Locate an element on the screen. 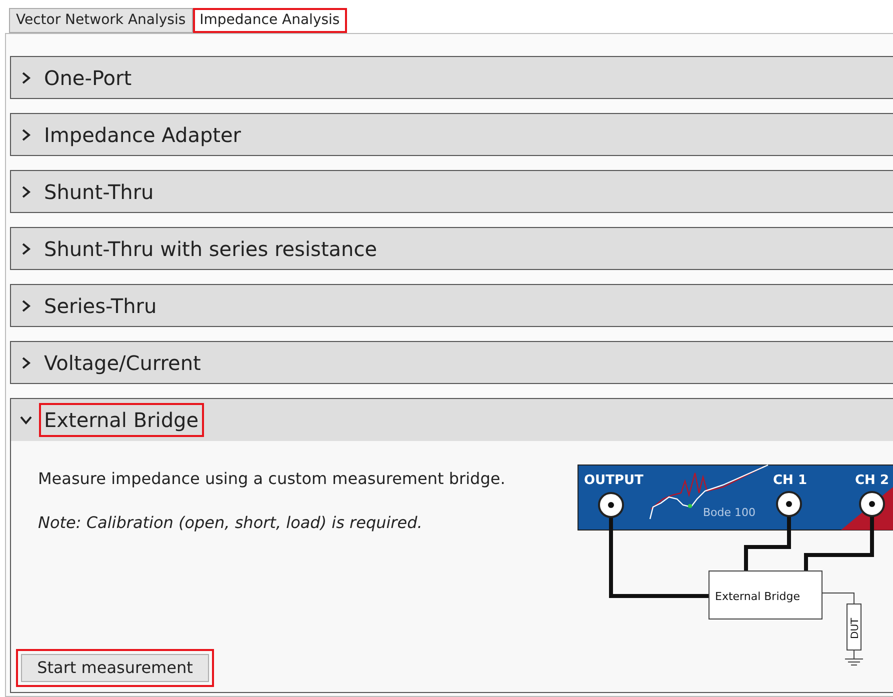 This screenshot has width=893, height=697. tab: Vector Network Analysis is located at coordinates (101, 20).